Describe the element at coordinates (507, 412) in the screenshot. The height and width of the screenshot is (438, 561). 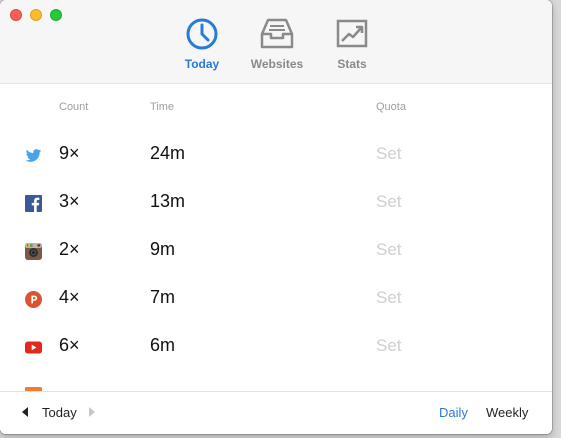
I see `weekly-mode-button: Weekly` at that location.